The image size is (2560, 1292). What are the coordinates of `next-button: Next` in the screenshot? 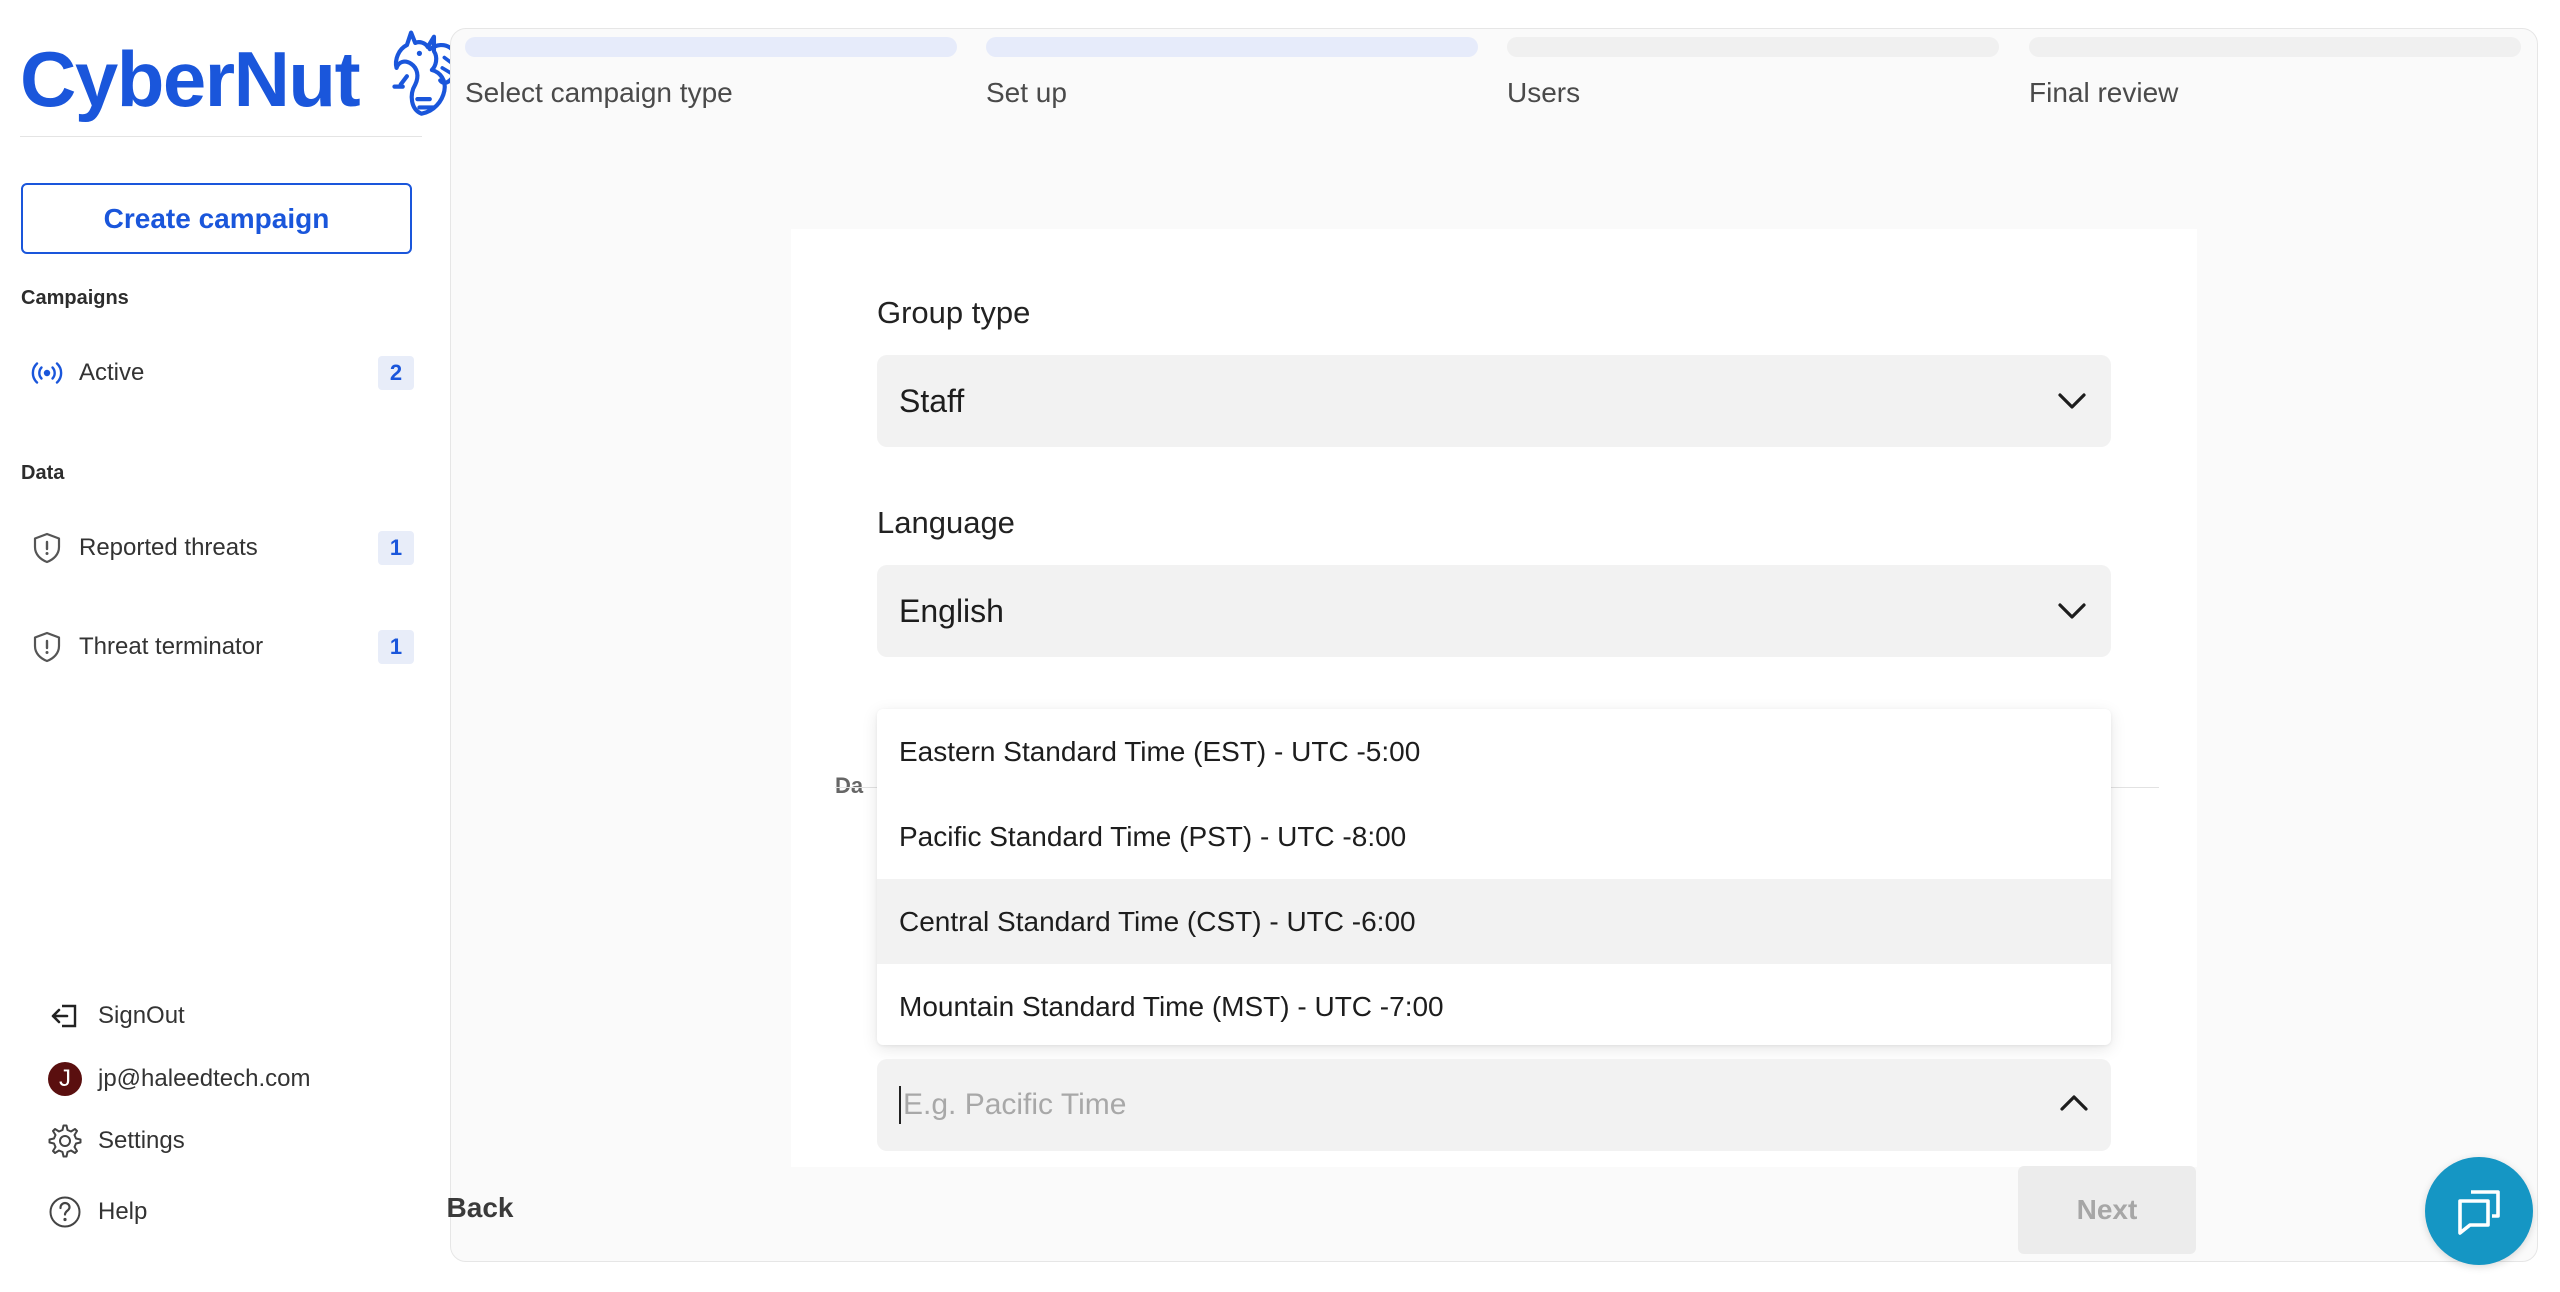 It's located at (2107, 1210).